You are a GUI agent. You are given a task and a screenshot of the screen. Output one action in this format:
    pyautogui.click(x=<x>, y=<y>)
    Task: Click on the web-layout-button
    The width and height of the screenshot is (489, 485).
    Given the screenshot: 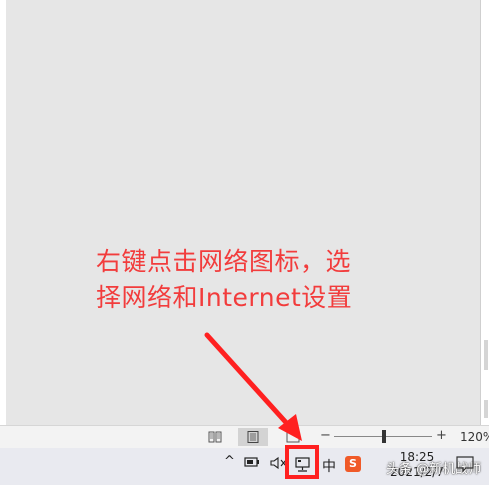 What is the action you would take?
    pyautogui.click(x=293, y=437)
    